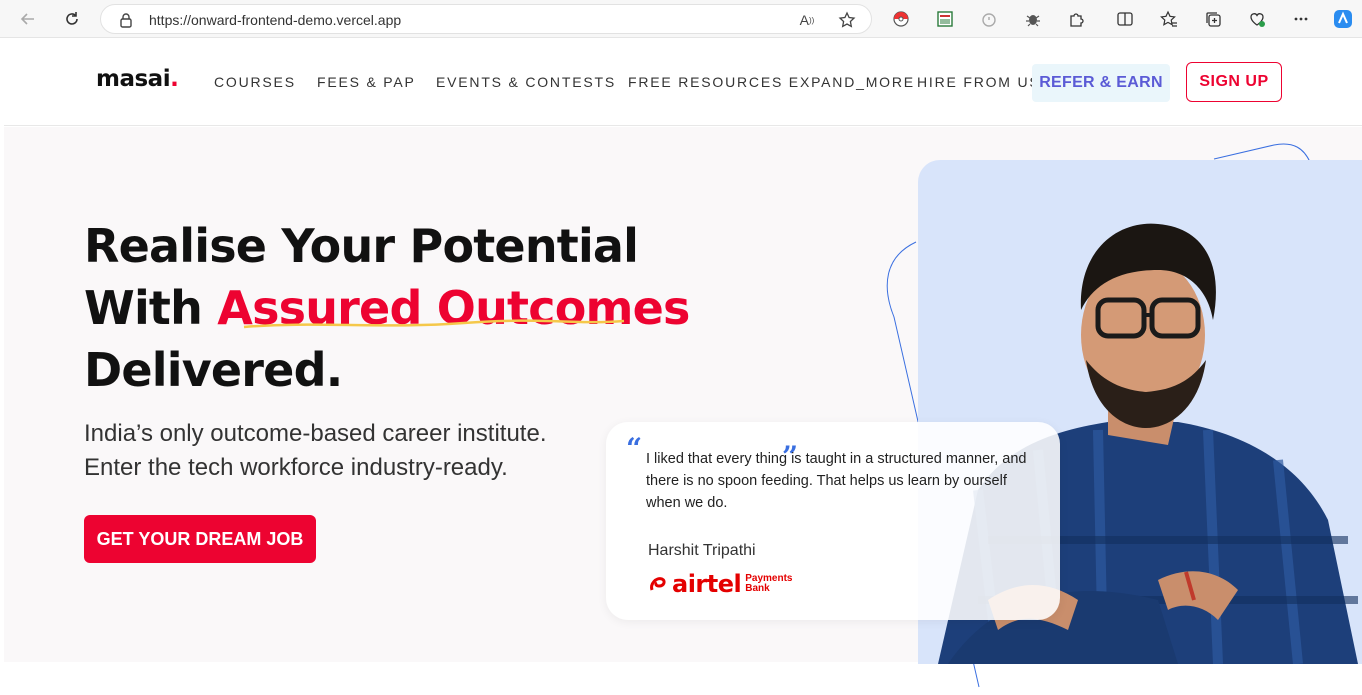  Describe the element at coordinates (1125, 19) in the screenshot. I see `split-screen-icon` at that location.